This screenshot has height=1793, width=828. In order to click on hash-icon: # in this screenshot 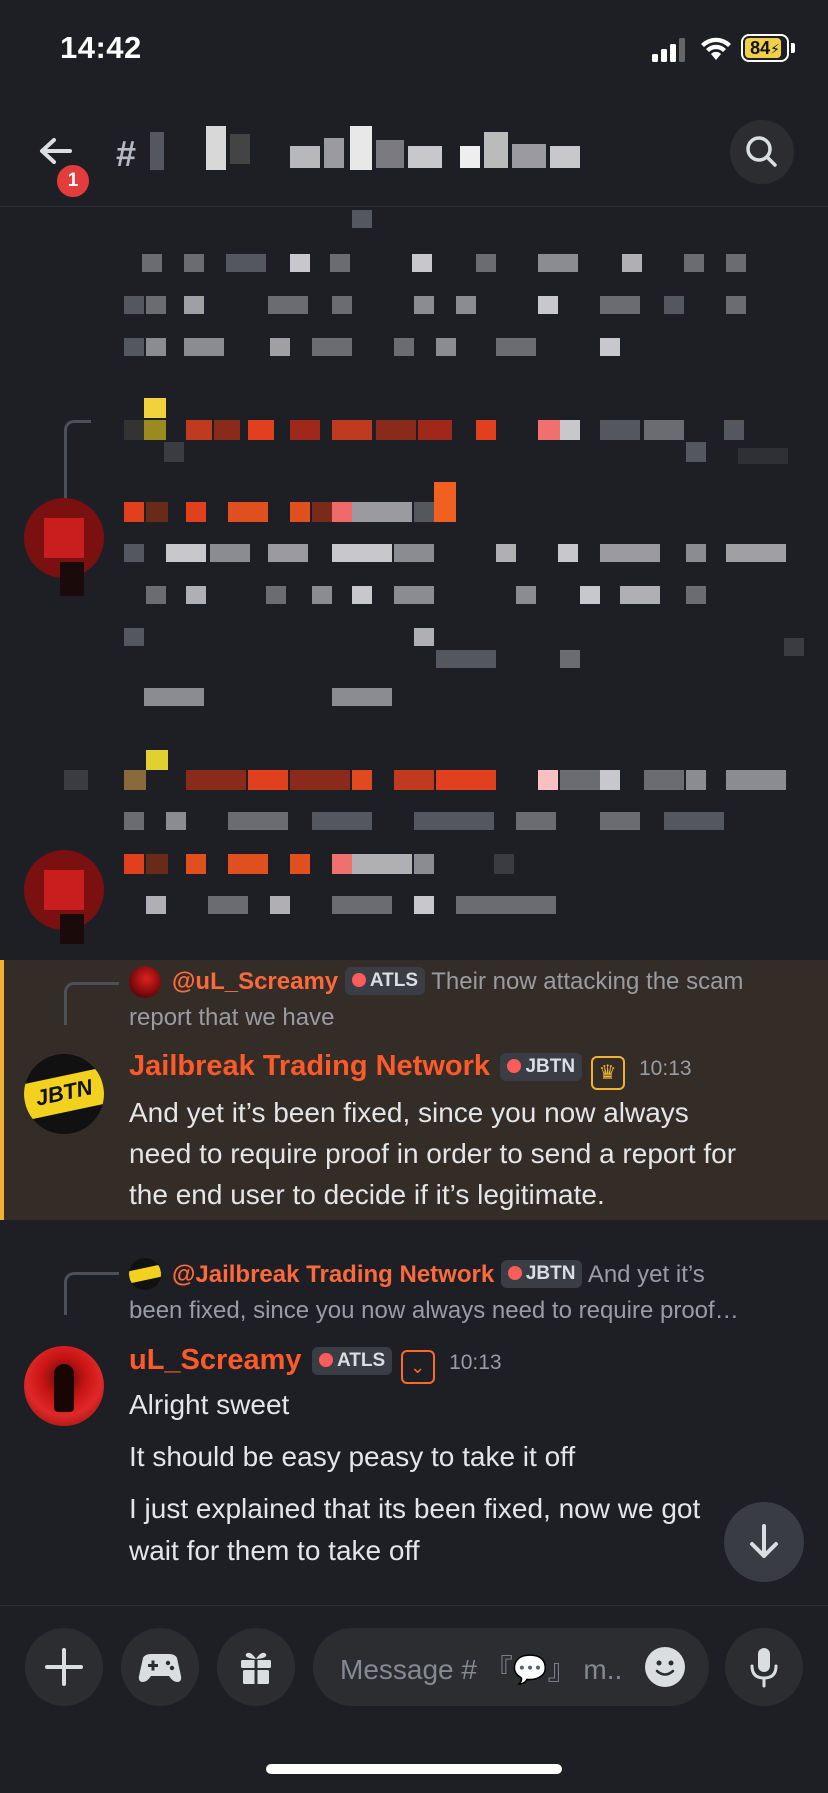, I will do `click(126, 153)`.